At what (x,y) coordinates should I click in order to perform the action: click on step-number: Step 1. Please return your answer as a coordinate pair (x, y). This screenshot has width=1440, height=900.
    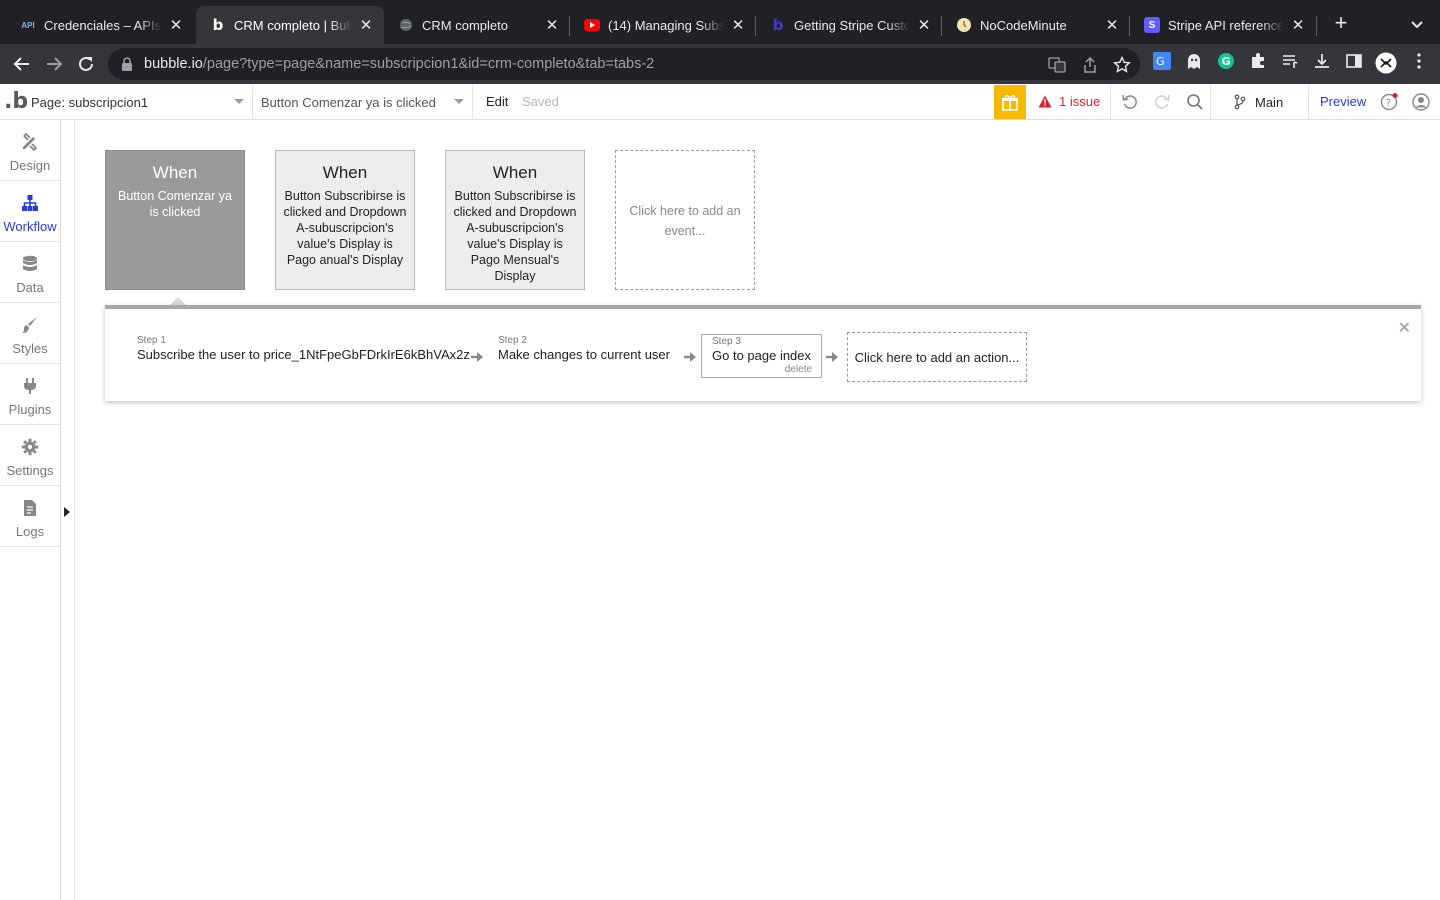
    Looking at the image, I should click on (151, 340).